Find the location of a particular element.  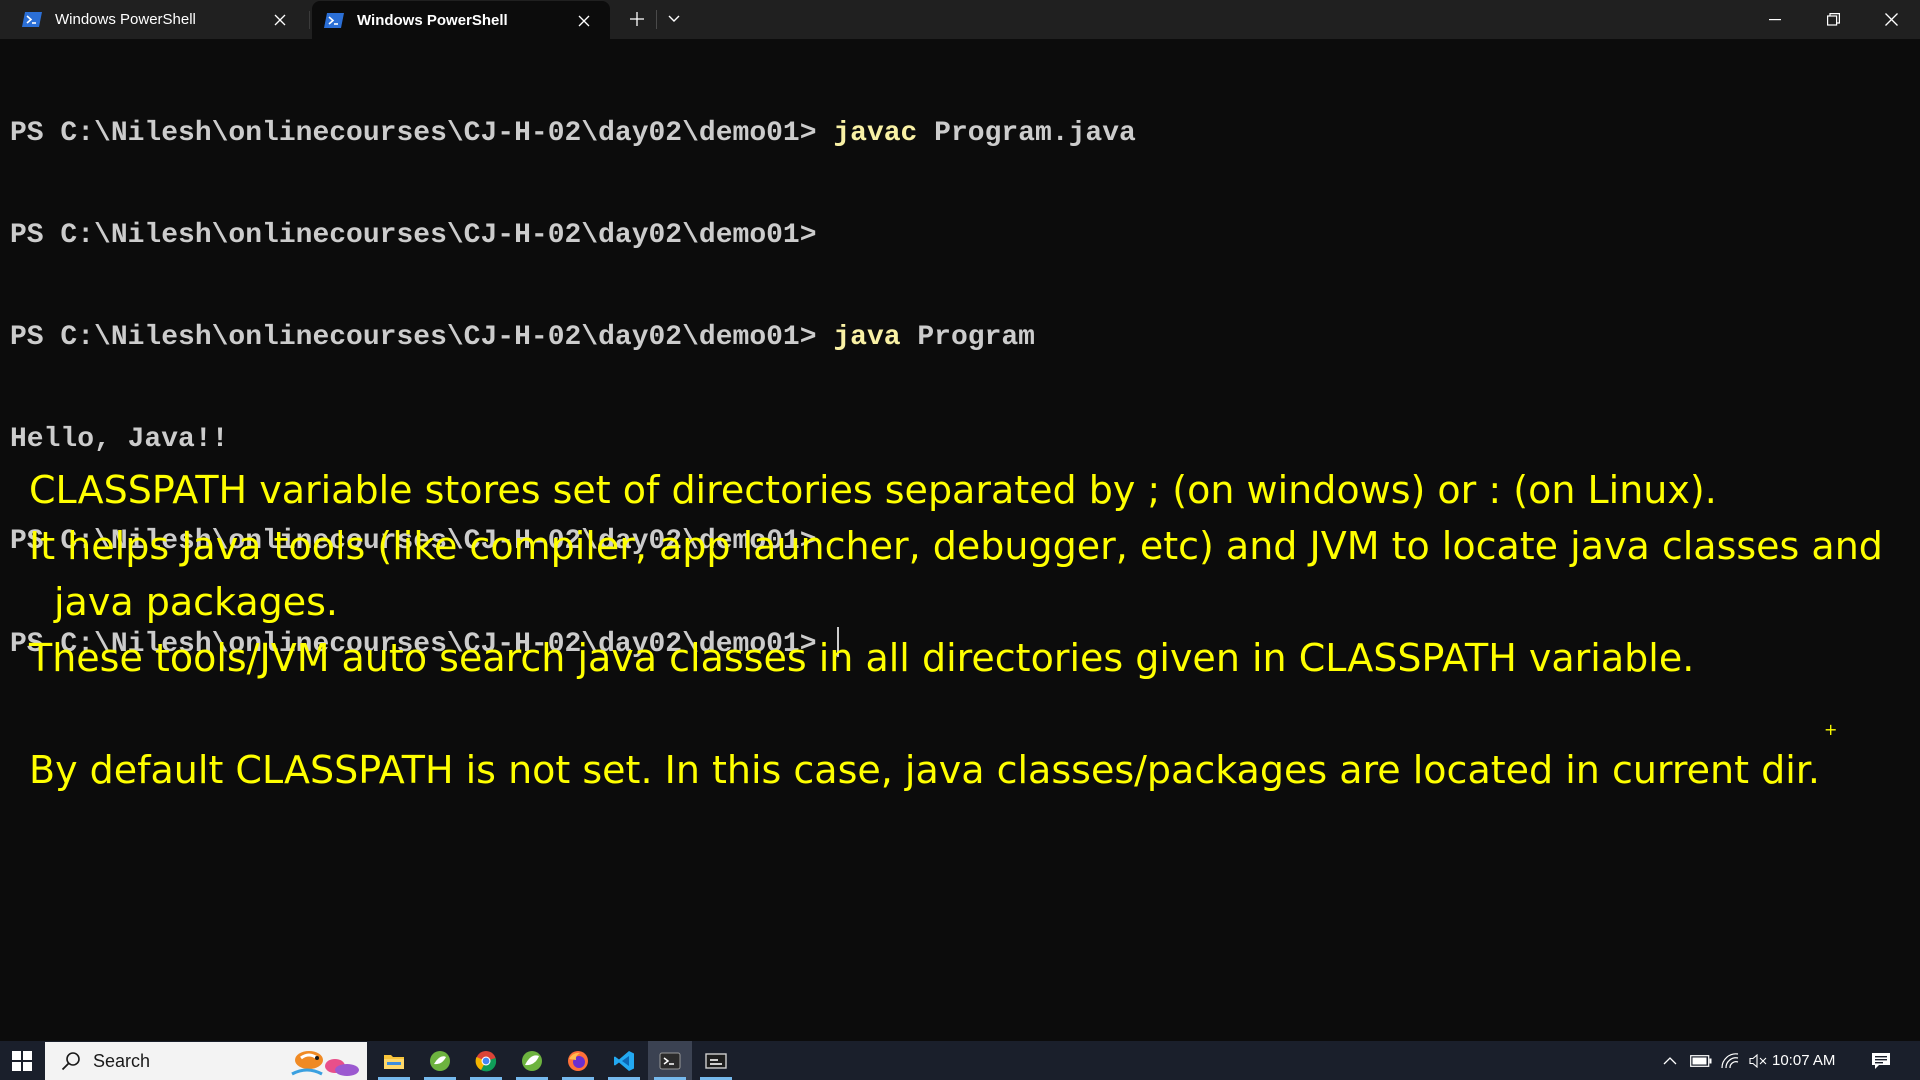

taskbar-spring-boot is located at coordinates (532, 1060).